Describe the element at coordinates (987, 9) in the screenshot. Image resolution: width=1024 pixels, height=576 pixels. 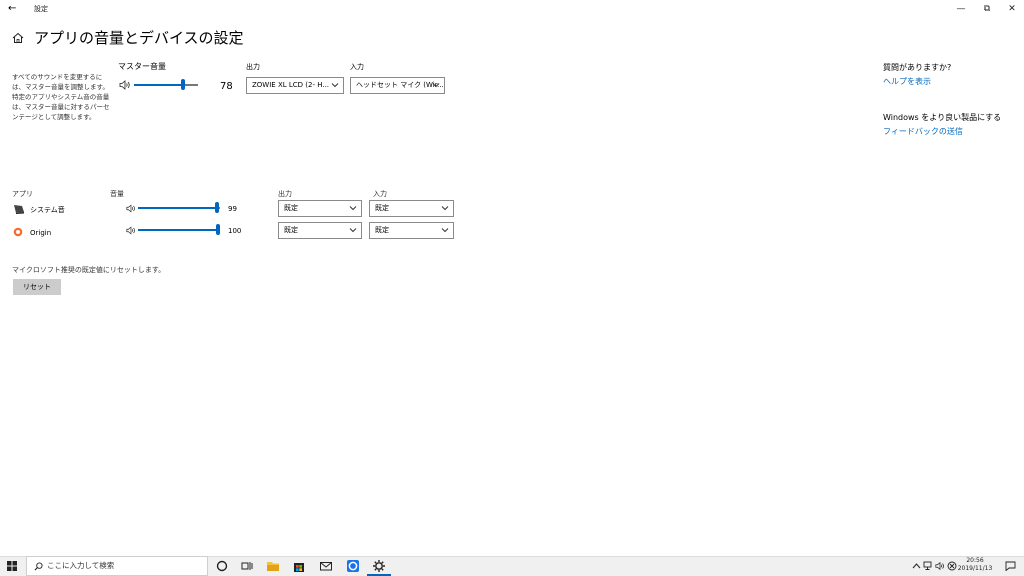
I see `maximize-button: ⧉` at that location.